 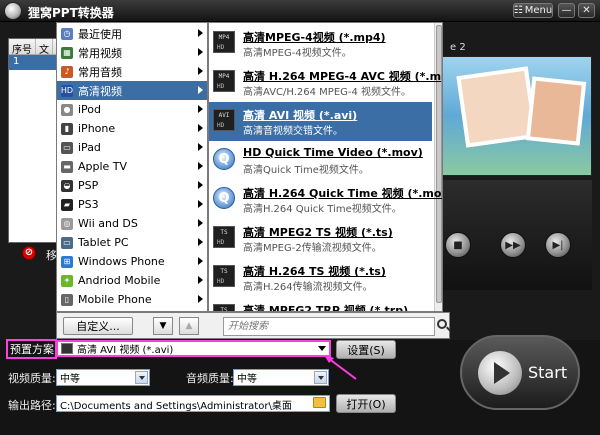 I want to click on category-item: ▰ PS3, so click(x=132, y=204).